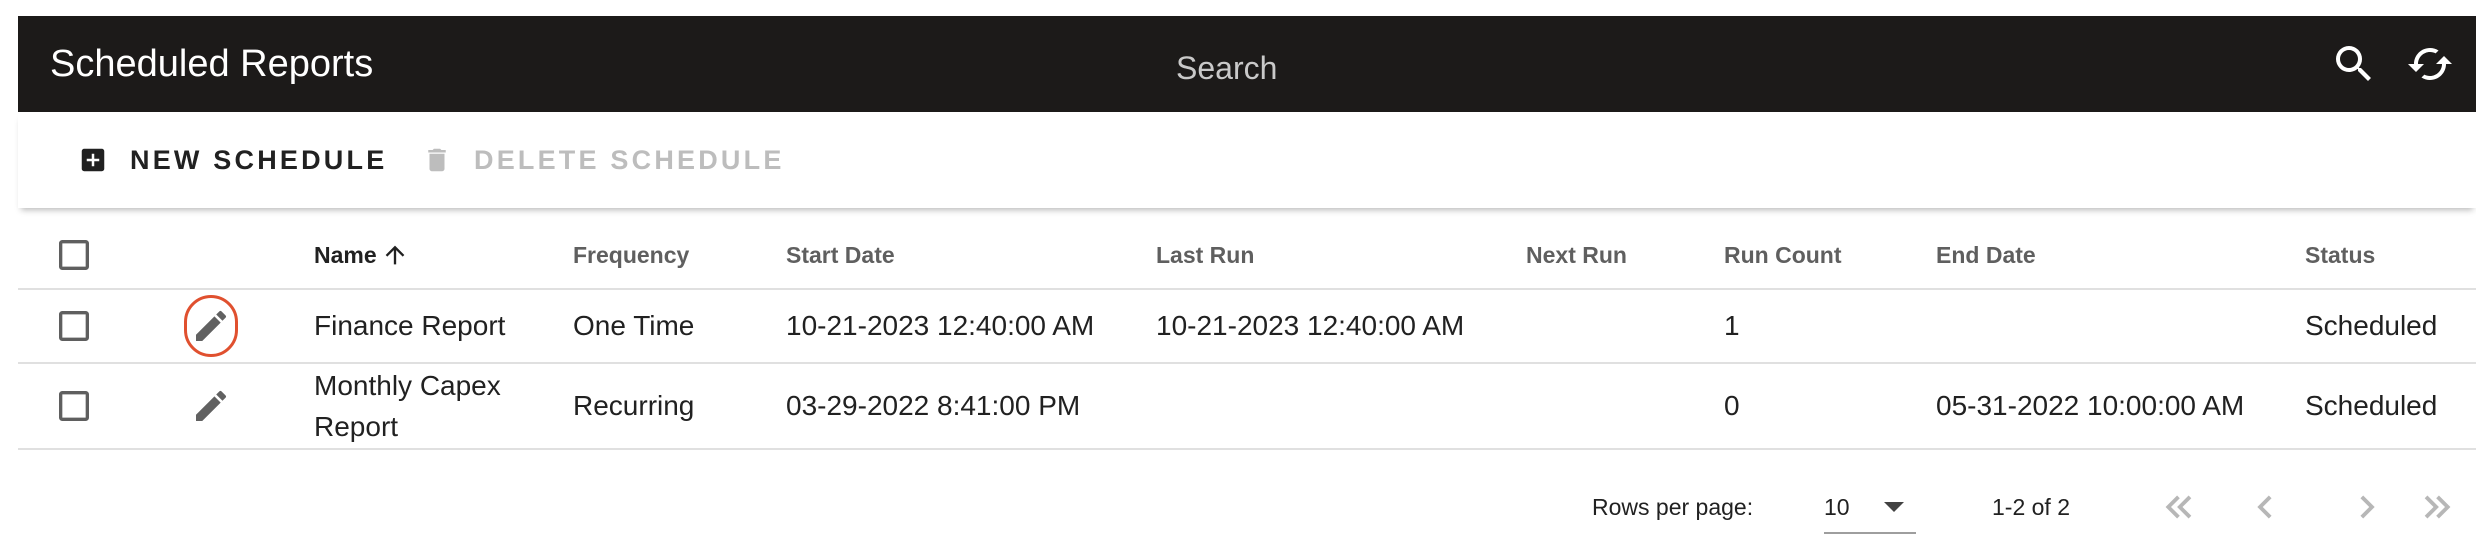 The height and width of the screenshot is (552, 2476). What do you see at coordinates (437, 160) in the screenshot?
I see `trash-icon` at bounding box center [437, 160].